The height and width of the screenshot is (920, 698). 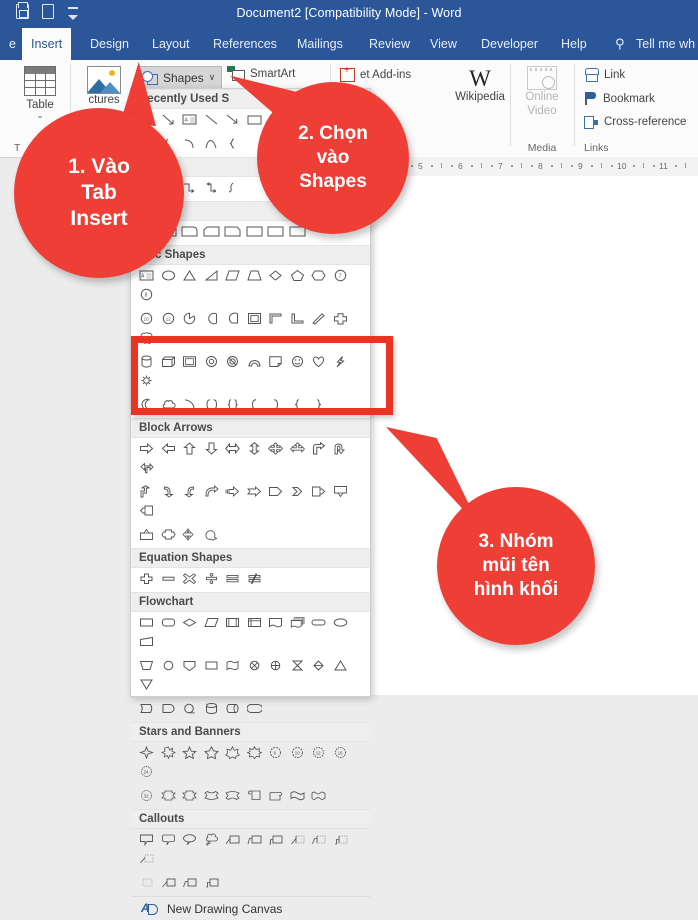 I want to click on shape-row: 8 10 12 16 24, so click(x=250, y=763).